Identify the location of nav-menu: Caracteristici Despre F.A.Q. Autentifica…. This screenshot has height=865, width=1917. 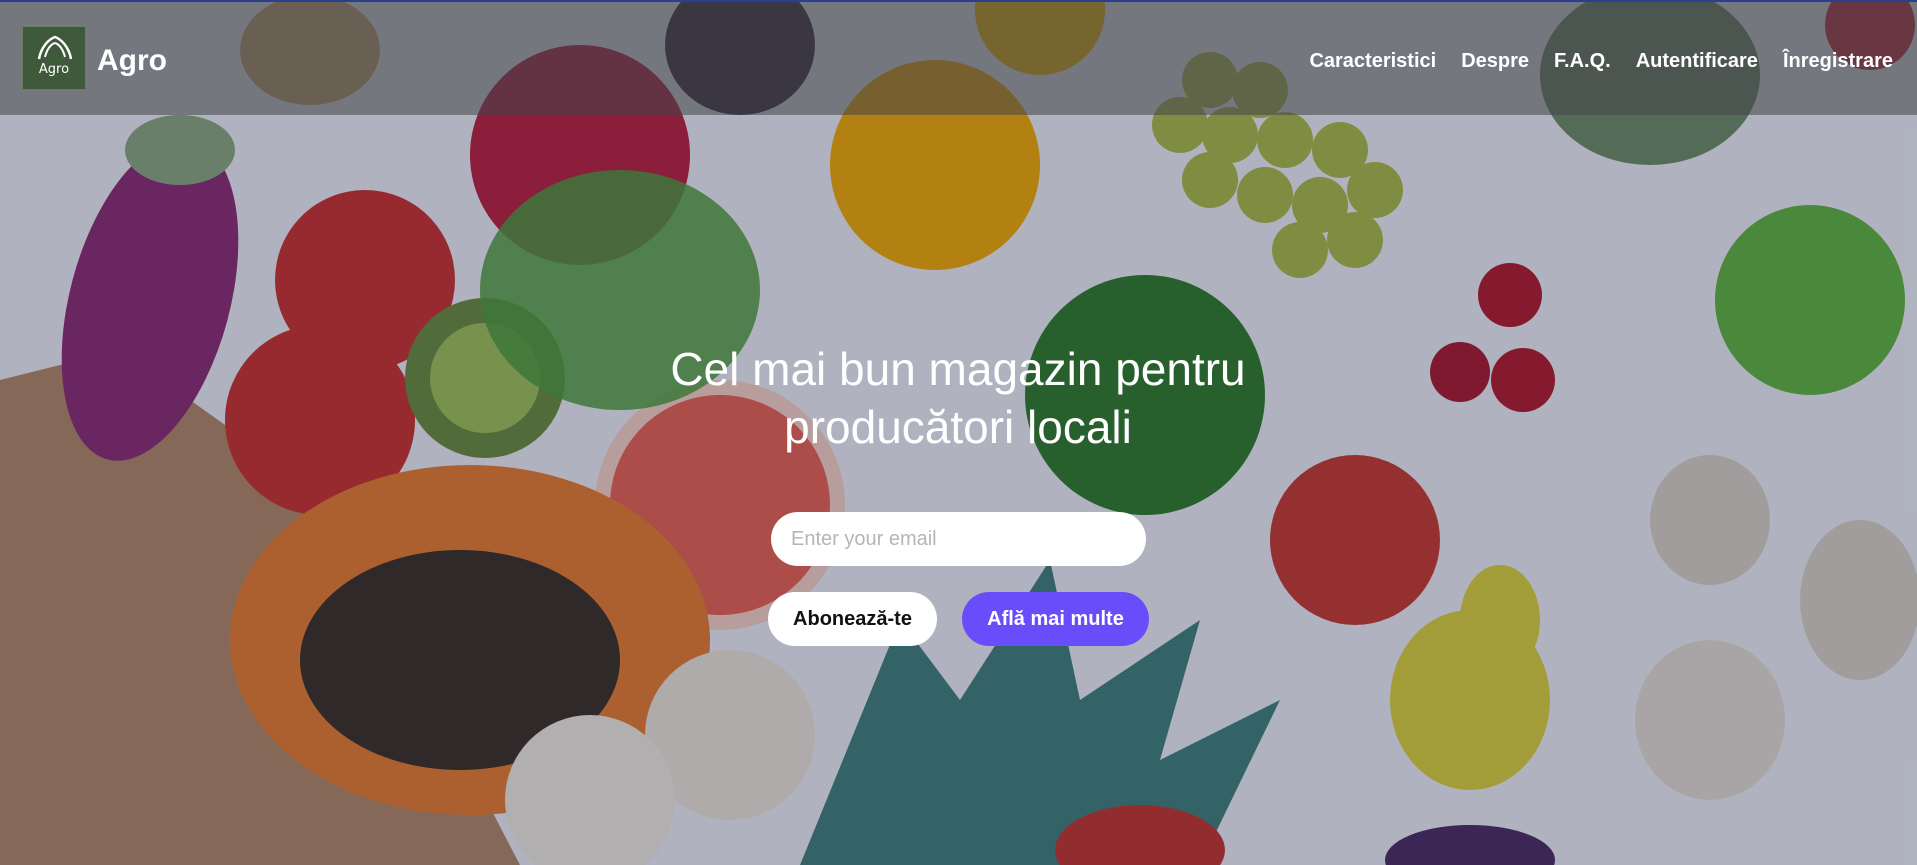
(1601, 61).